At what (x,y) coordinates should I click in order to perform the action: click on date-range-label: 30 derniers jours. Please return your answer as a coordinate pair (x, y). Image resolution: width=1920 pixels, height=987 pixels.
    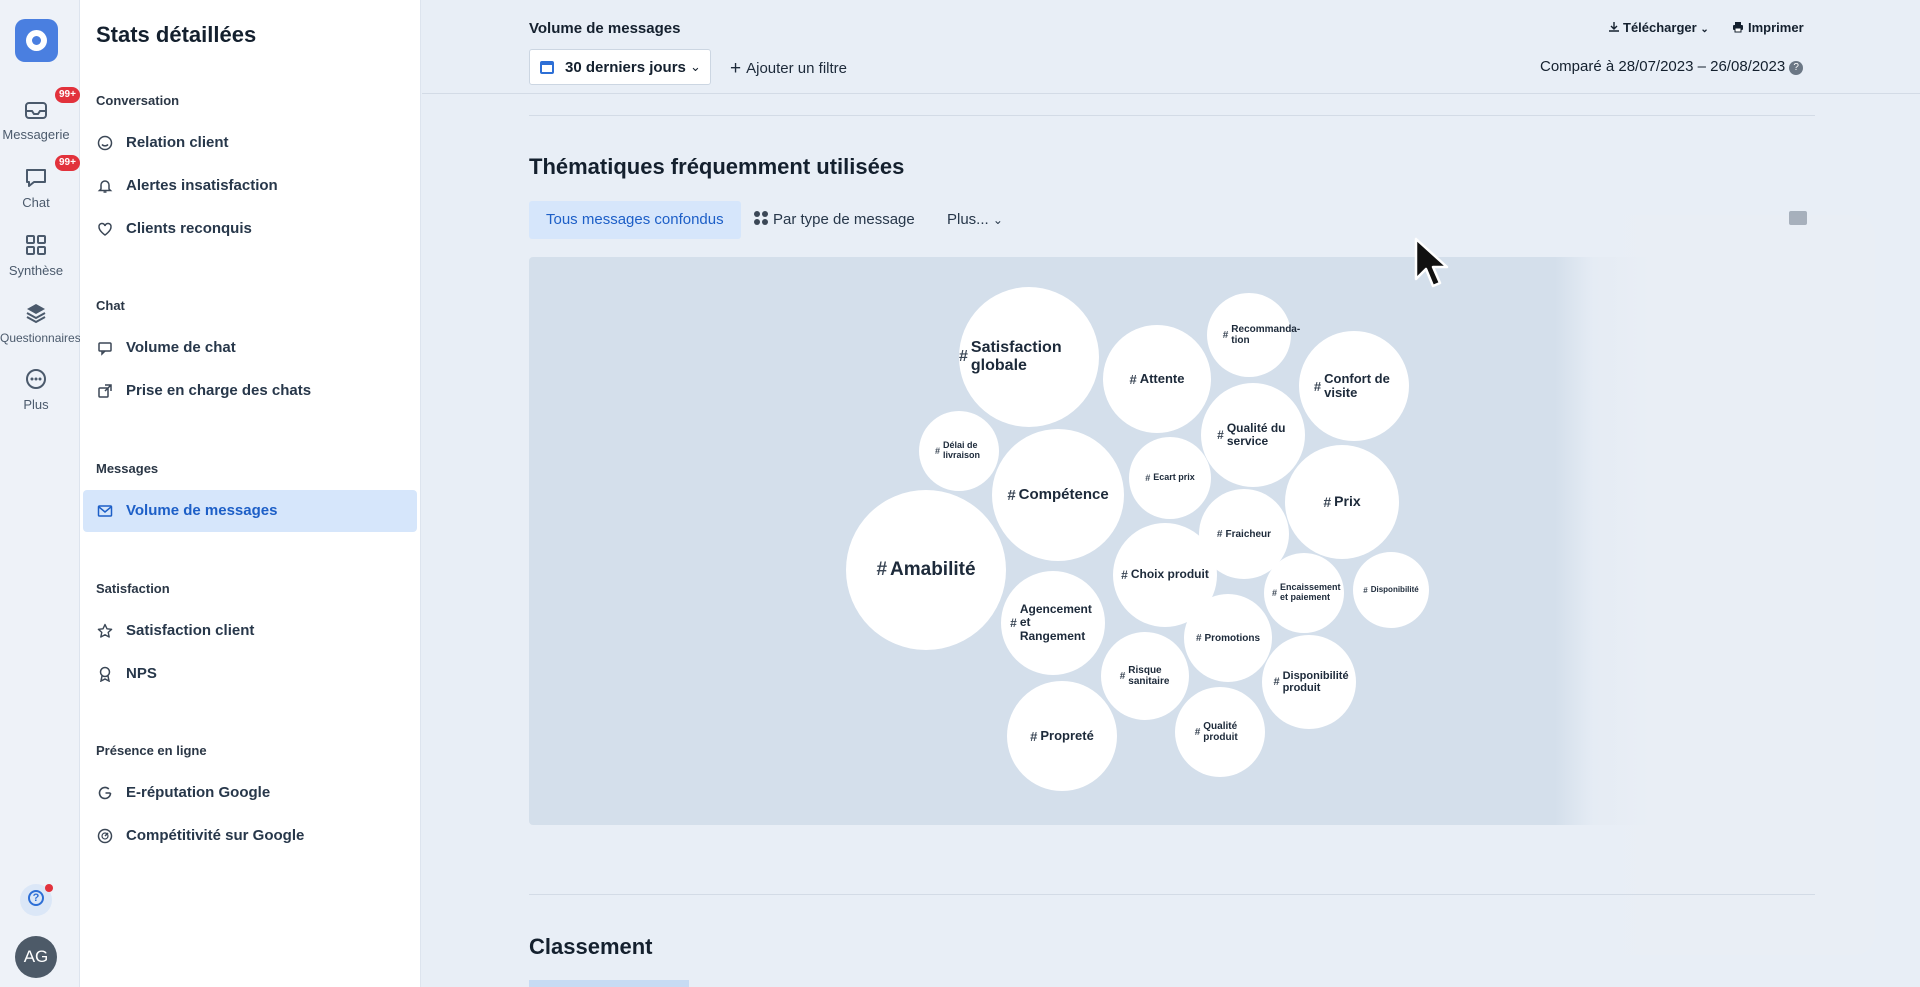
    Looking at the image, I should click on (625, 67).